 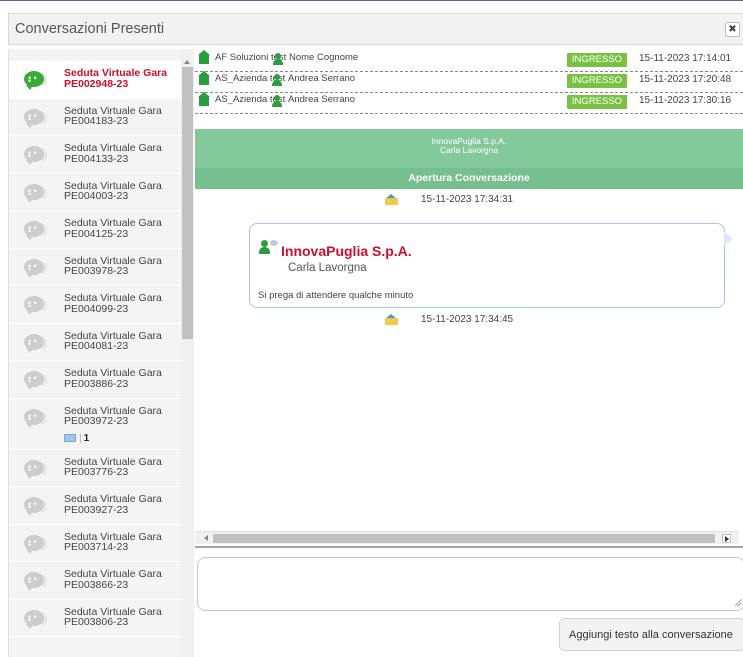 I want to click on unread-badge: | 1, so click(x=76, y=438).